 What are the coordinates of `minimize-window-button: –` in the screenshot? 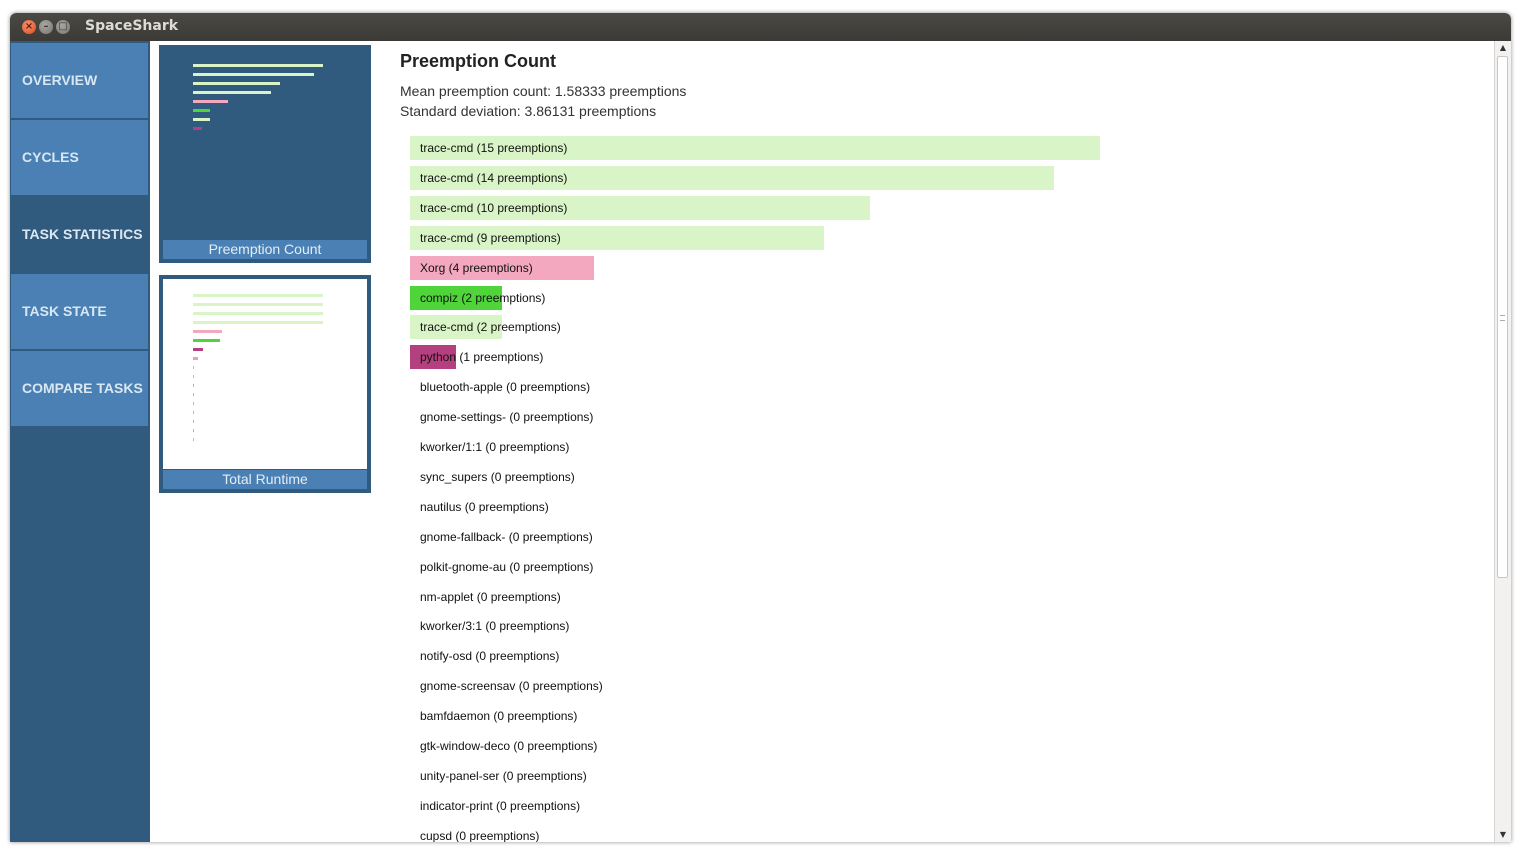 It's located at (46, 27).